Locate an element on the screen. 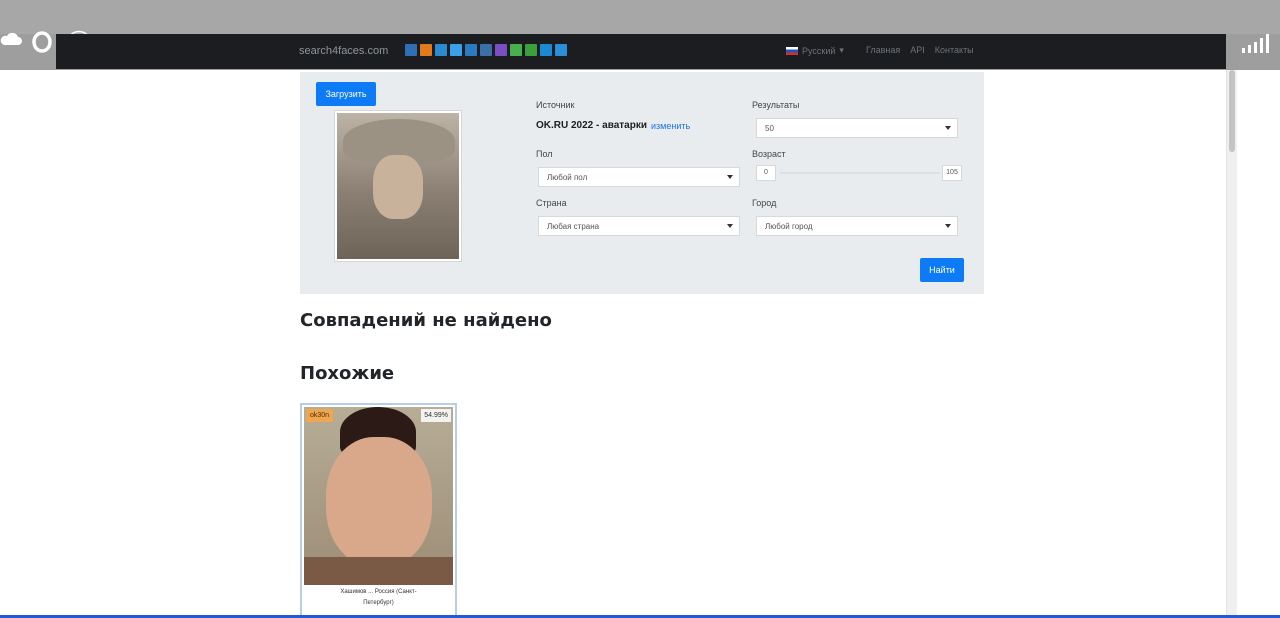 This screenshot has height=618, width=1280. country-select: Любая страна is located at coordinates (639, 226).